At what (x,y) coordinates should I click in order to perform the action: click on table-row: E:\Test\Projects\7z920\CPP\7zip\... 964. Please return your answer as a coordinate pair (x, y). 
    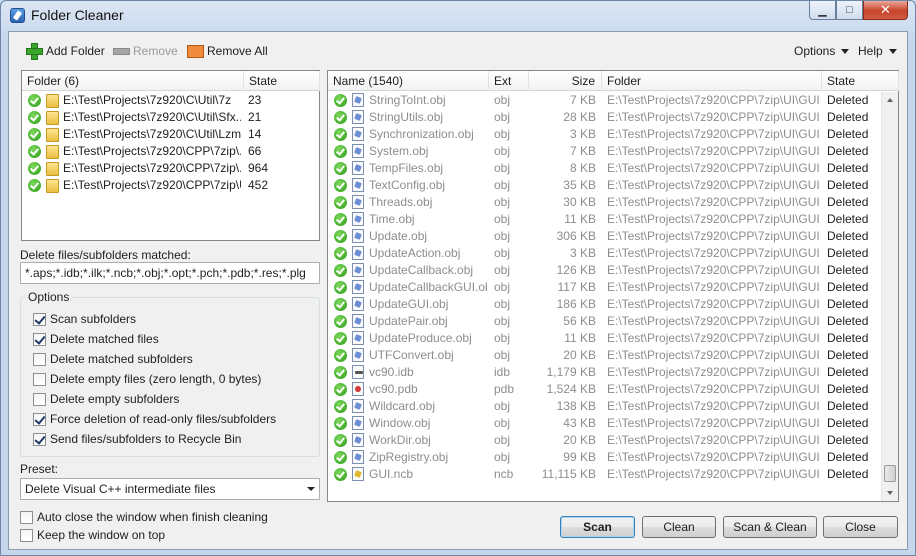
    Looking at the image, I should click on (170, 168).